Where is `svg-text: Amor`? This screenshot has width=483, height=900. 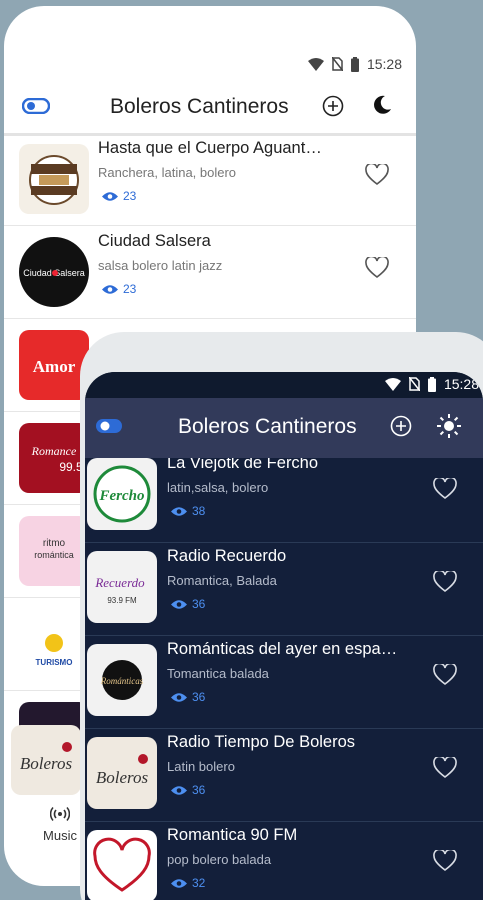 svg-text: Amor is located at coordinates (54, 366).